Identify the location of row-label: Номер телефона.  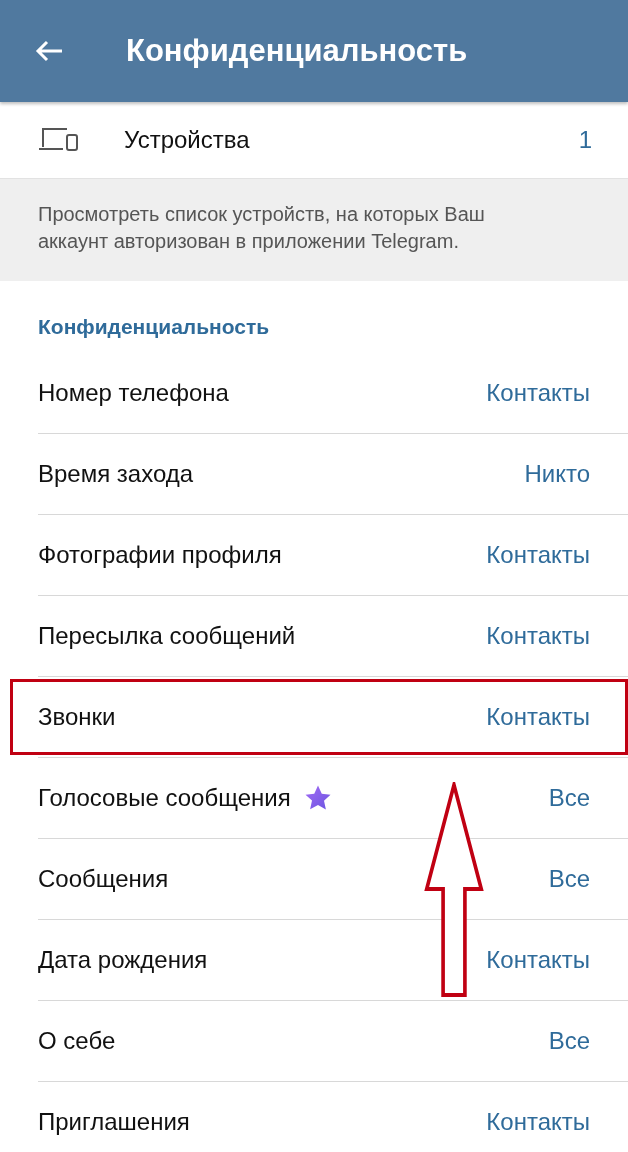
(133, 393).